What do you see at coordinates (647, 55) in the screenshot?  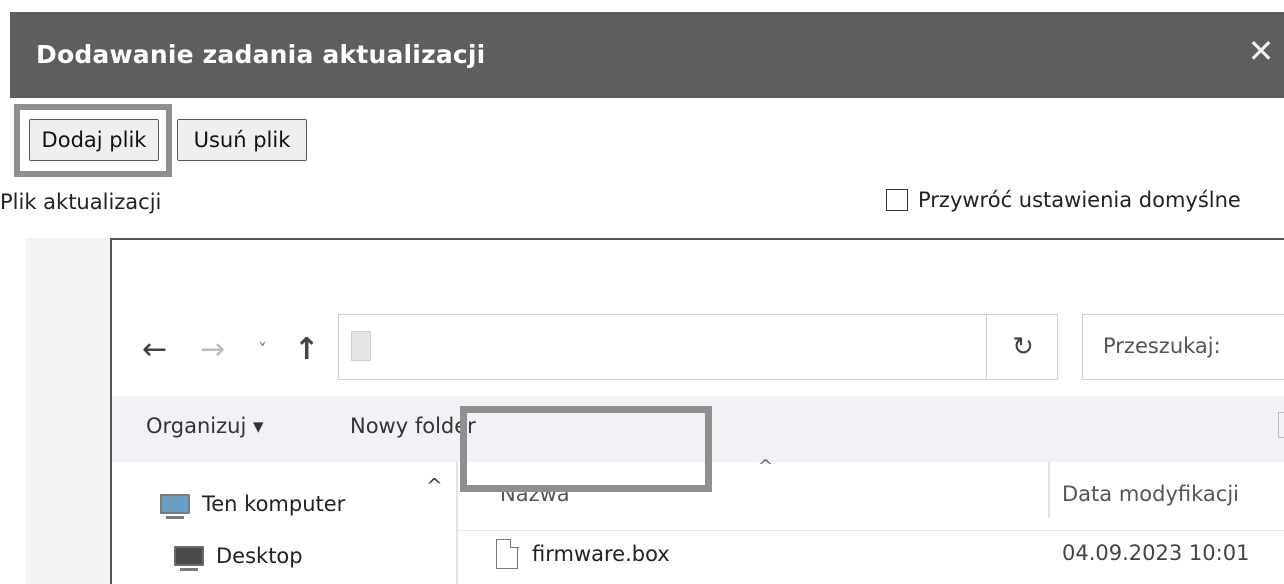 I see `dialog-titlebar: Dodawanie zadania aktualizacji ✕` at bounding box center [647, 55].